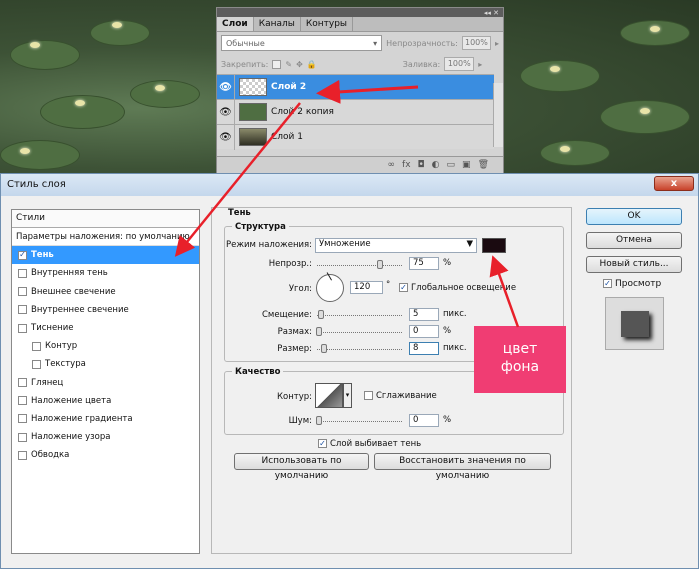 This screenshot has width=699, height=569. Describe the element at coordinates (105, 219) in the screenshot. I see `styles-header: Стили` at that location.